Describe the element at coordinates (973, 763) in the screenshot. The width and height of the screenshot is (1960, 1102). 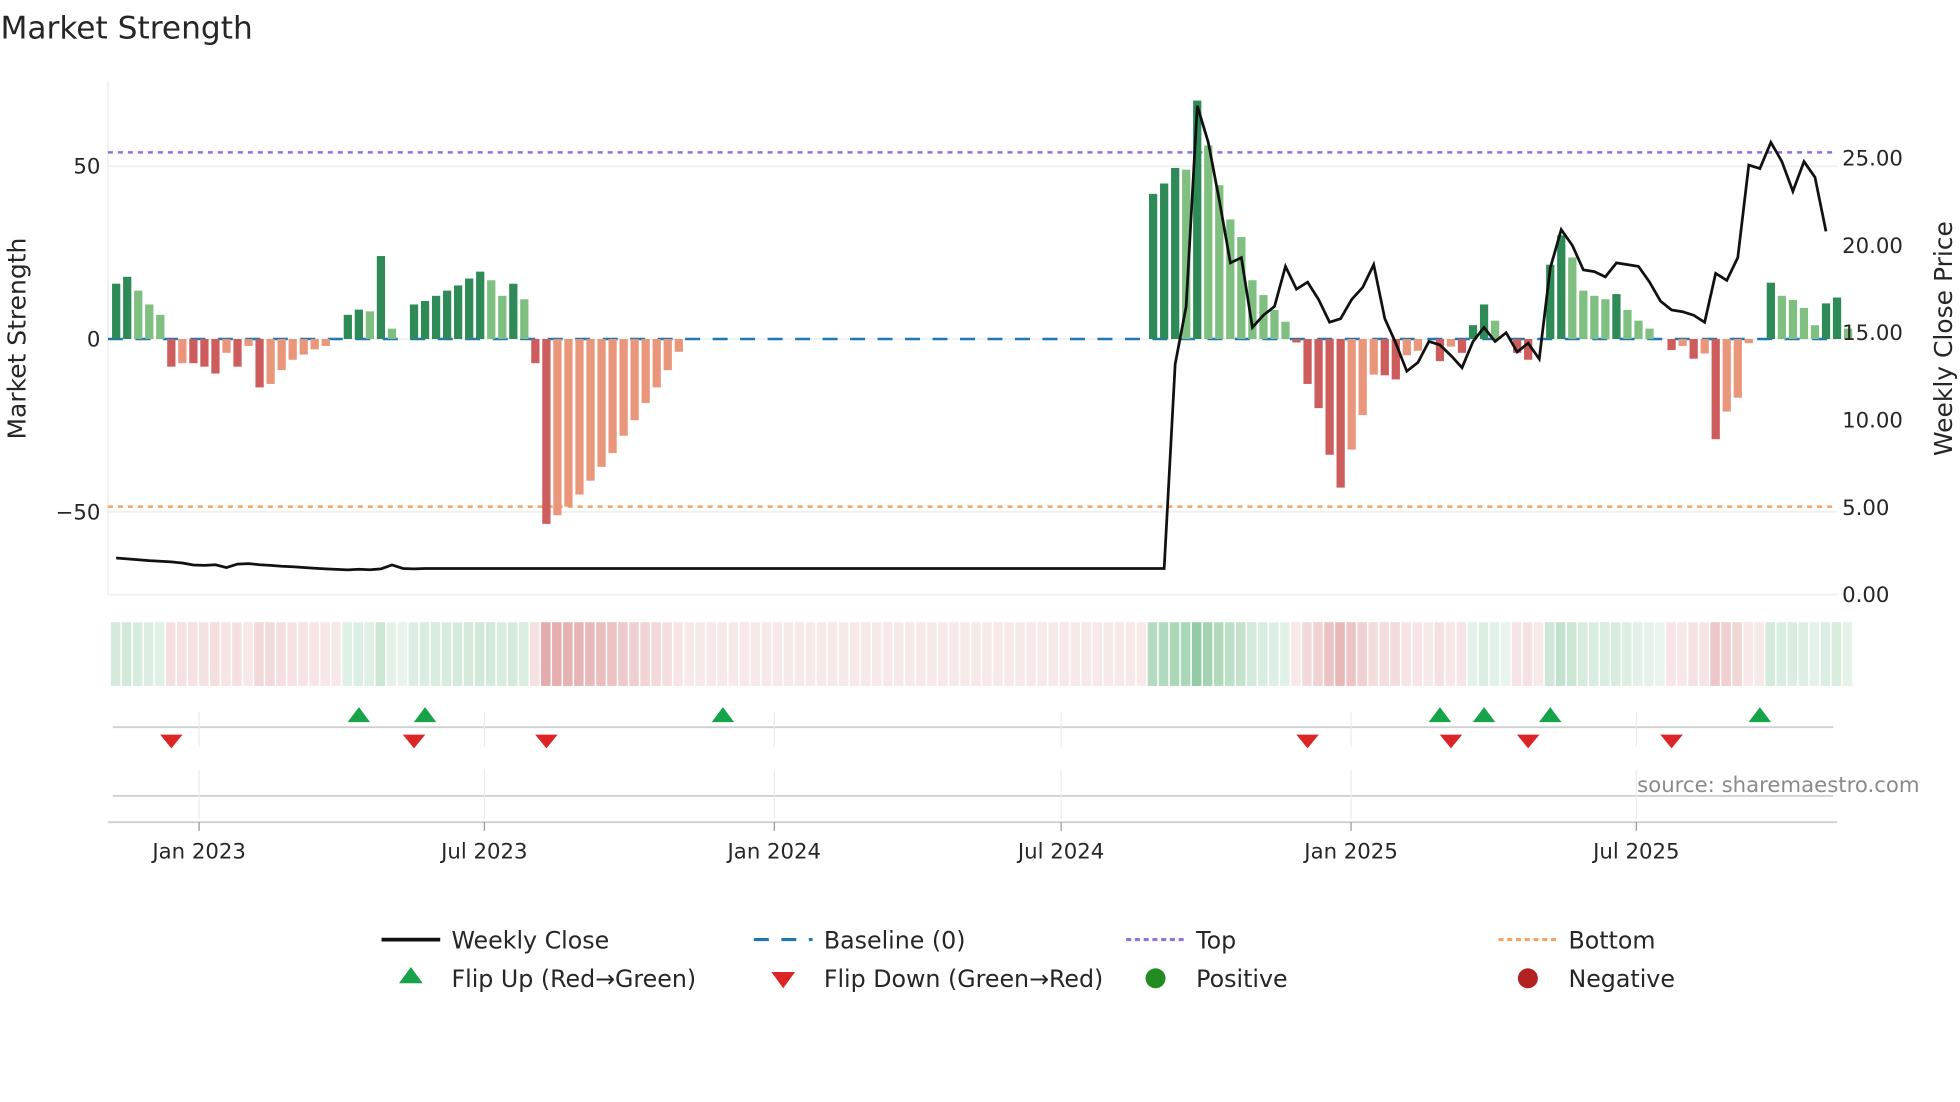
I see `flip-markers-panel` at that location.